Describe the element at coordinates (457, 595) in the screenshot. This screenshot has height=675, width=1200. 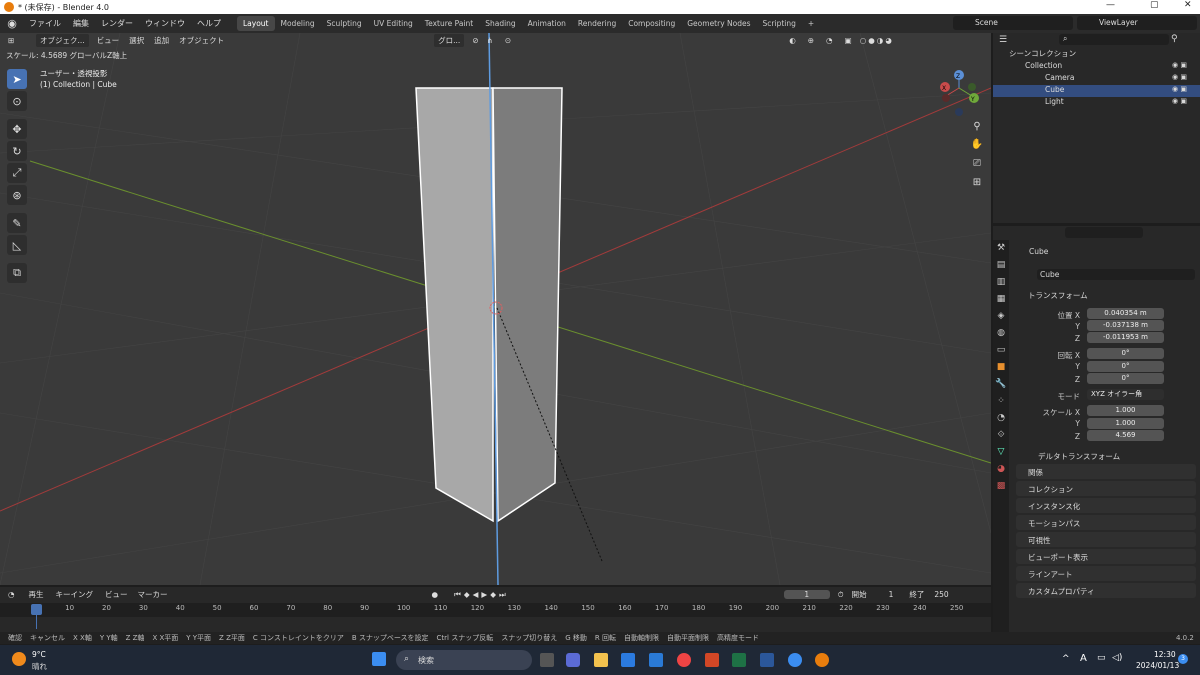
I see `jump-start-icon: ⏮` at that location.